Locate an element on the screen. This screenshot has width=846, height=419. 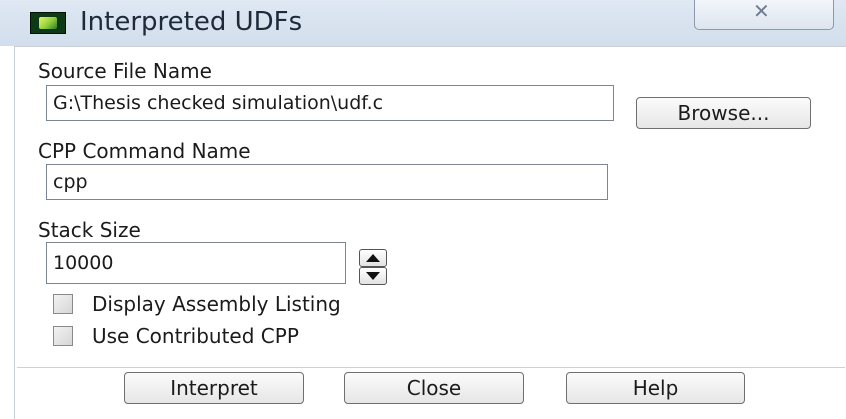
window-close-button: ✕ is located at coordinates (764, 15).